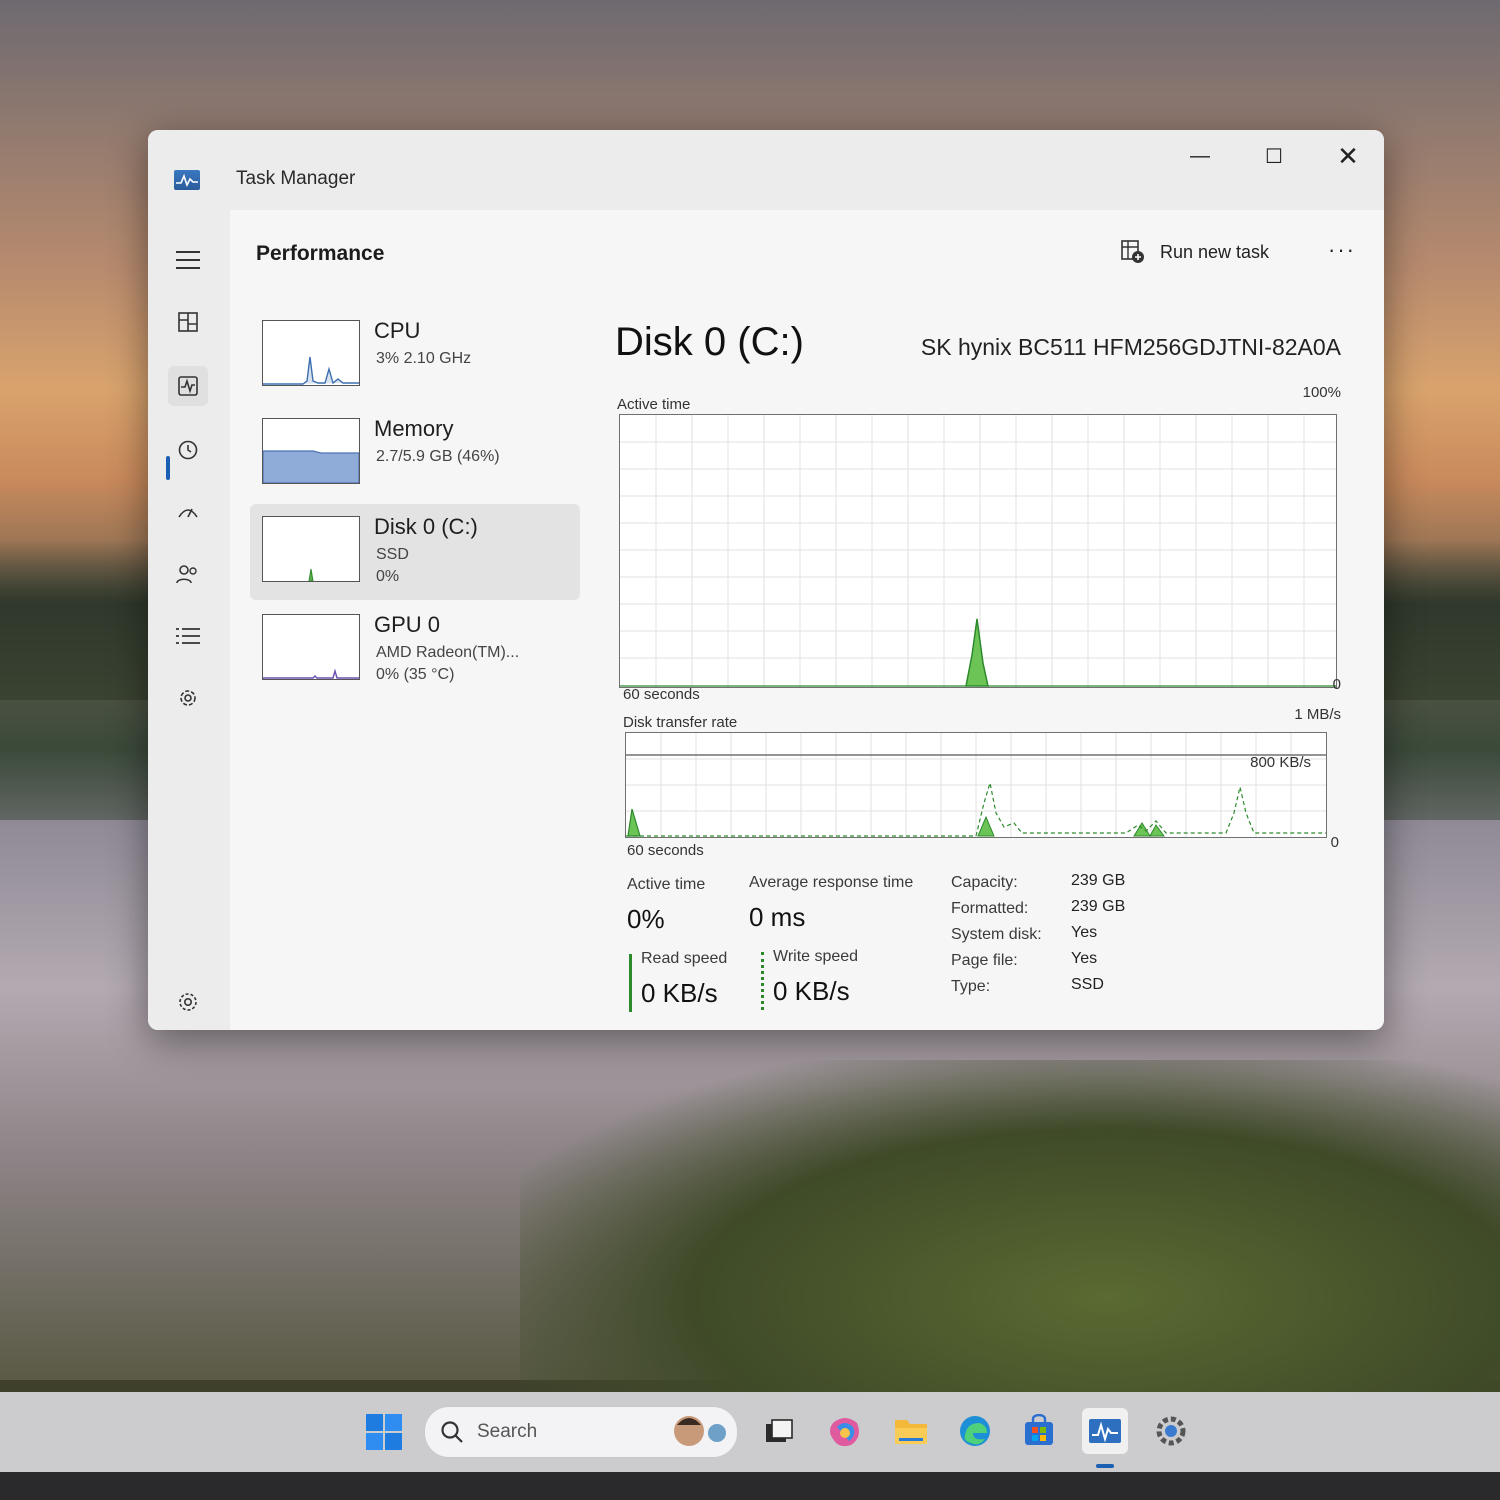 This screenshot has width=1500, height=1500. Describe the element at coordinates (984, 882) in the screenshot. I see `property-key: Capacity:` at that location.